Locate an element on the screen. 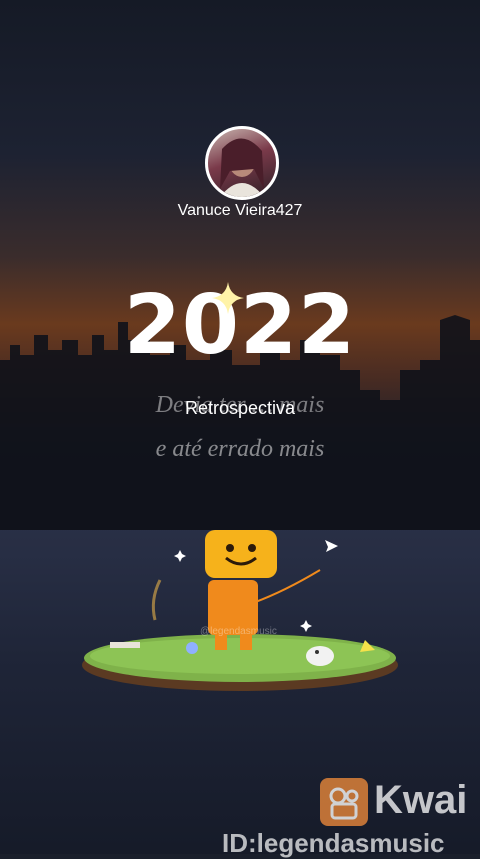  kwai-id-label: ID:legendasmusic is located at coordinates (333, 843).